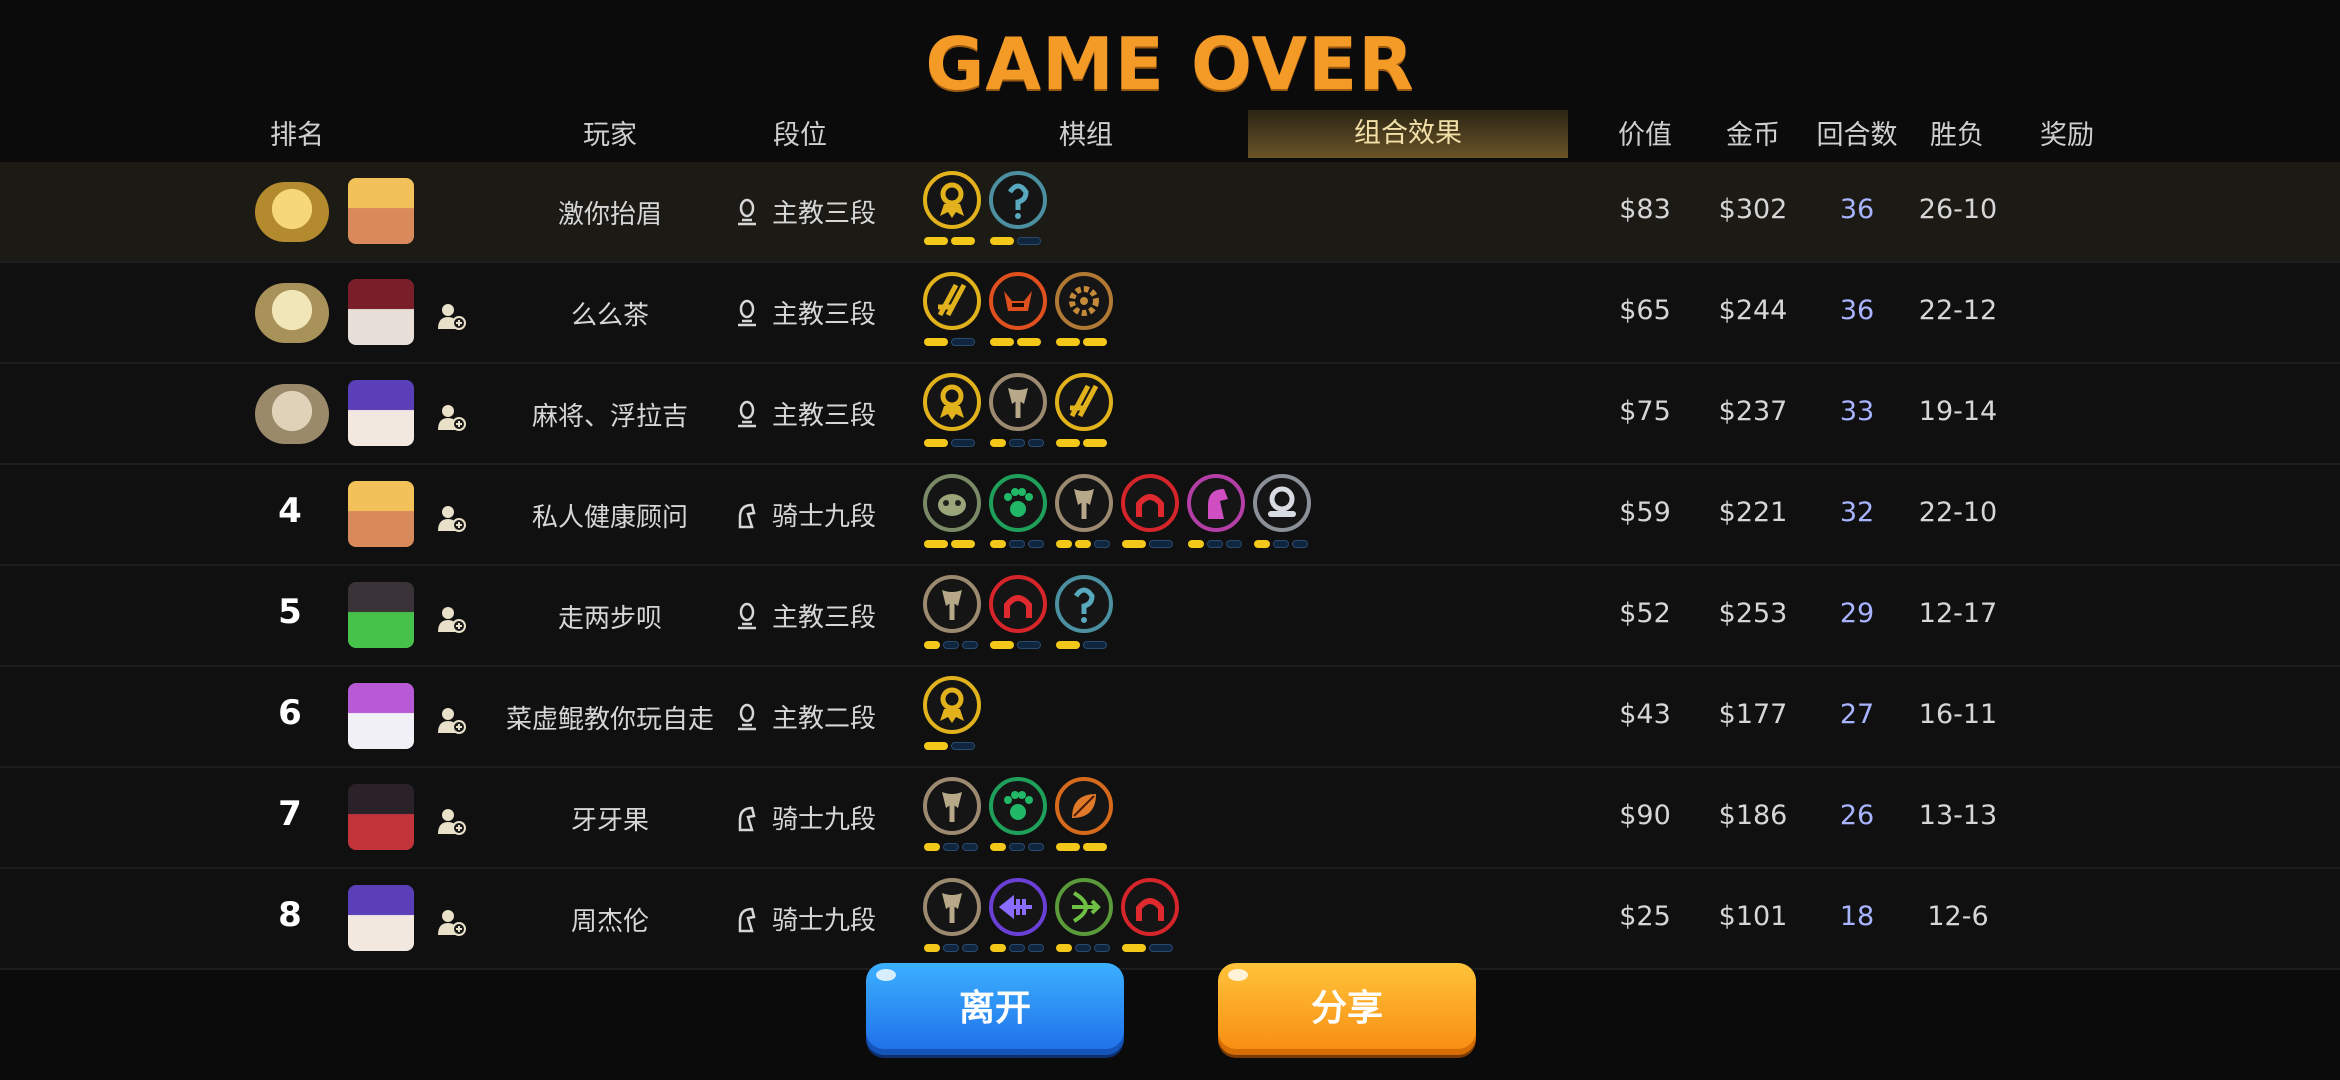 Image resolution: width=2340 pixels, height=1080 pixels. What do you see at coordinates (1645, 209) in the screenshot?
I see `player-value: $83` at bounding box center [1645, 209].